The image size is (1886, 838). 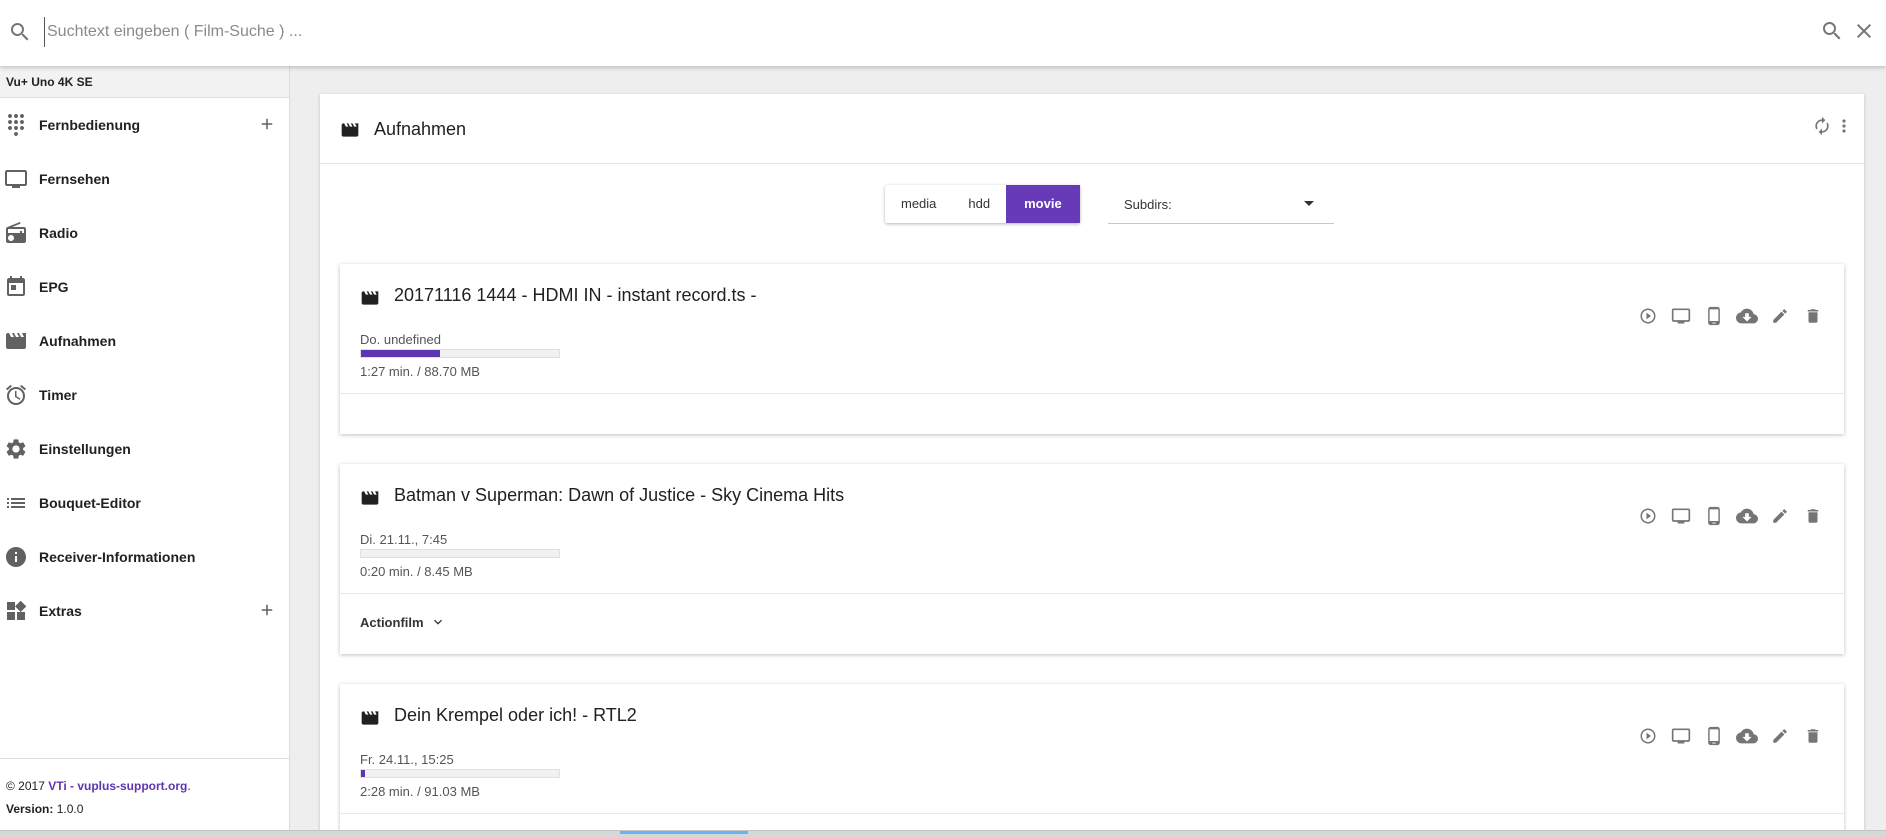 I want to click on gear-icon, so click(x=16, y=449).